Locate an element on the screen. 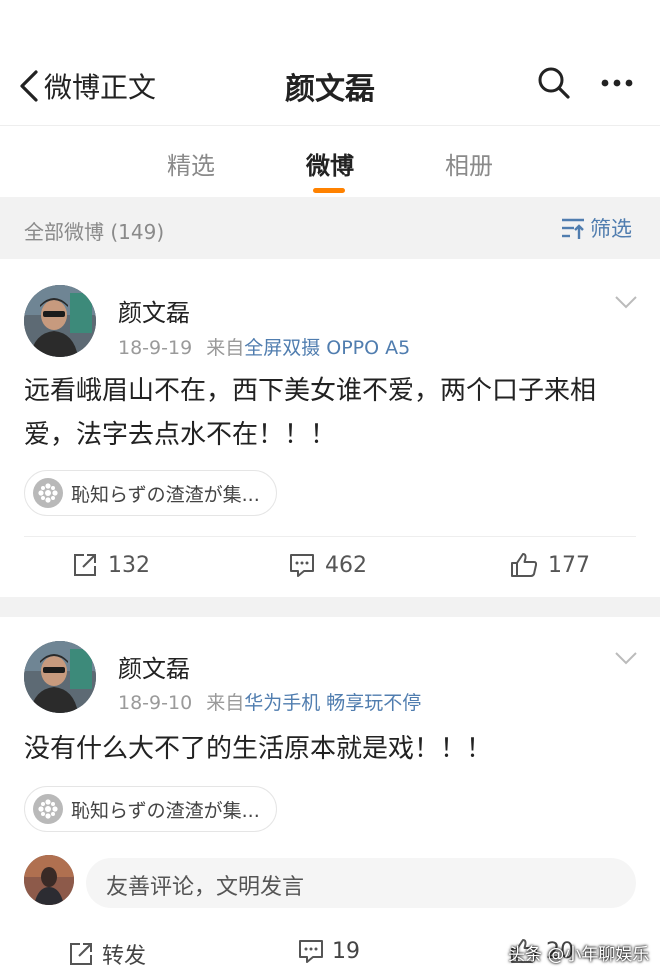 Image resolution: width=660 pixels, height=975 pixels. profile-tabs: 精选 微博 相册 is located at coordinates (330, 161).